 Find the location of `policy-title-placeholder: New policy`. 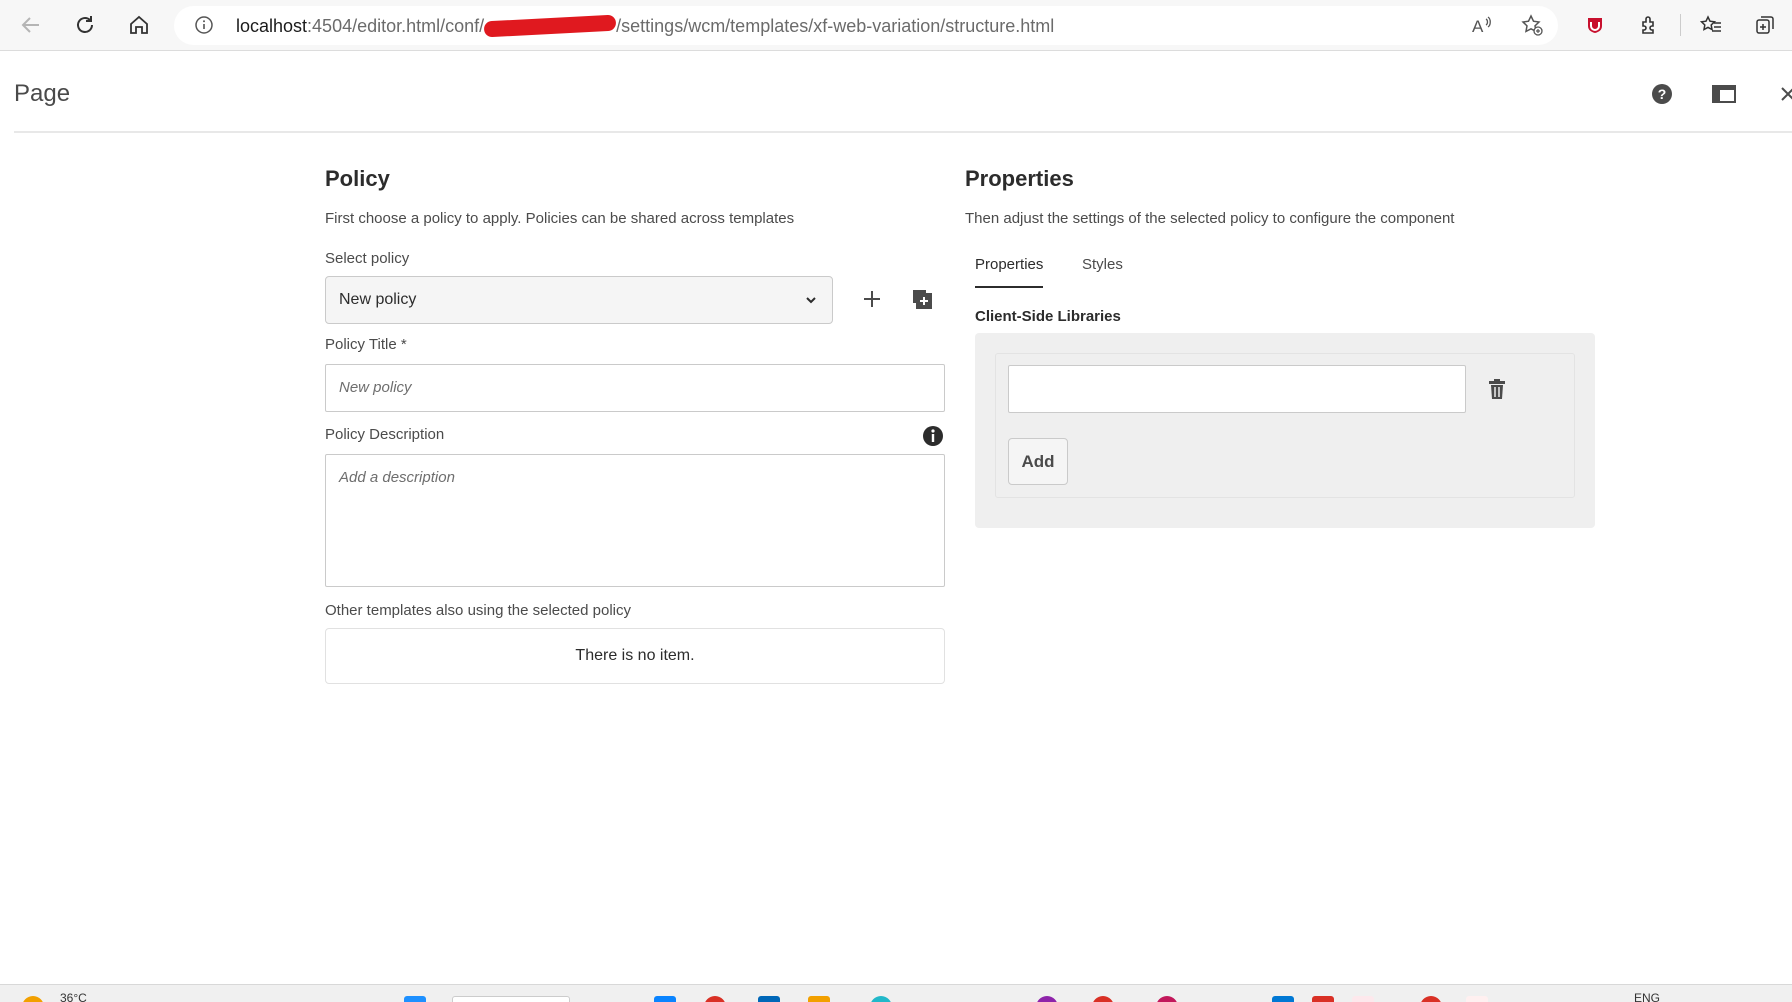

policy-title-placeholder: New policy is located at coordinates (375, 387).